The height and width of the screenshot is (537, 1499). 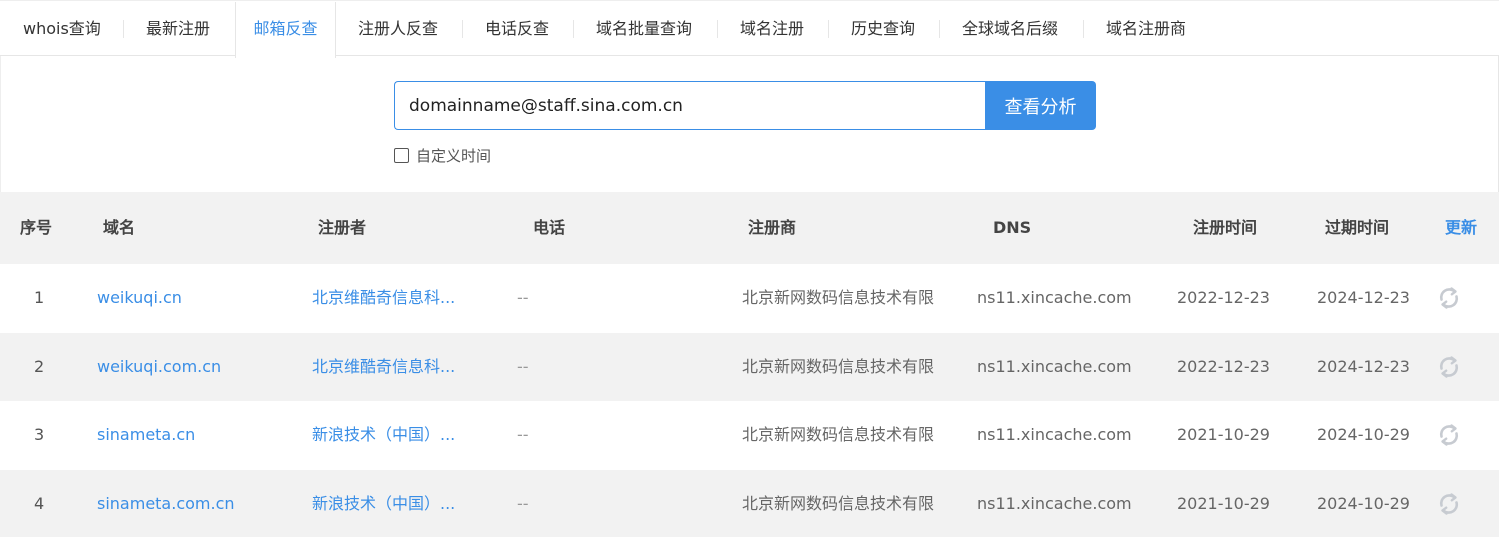 What do you see at coordinates (166, 503) in the screenshot?
I see `domain-link: sinameta.com.cn` at bounding box center [166, 503].